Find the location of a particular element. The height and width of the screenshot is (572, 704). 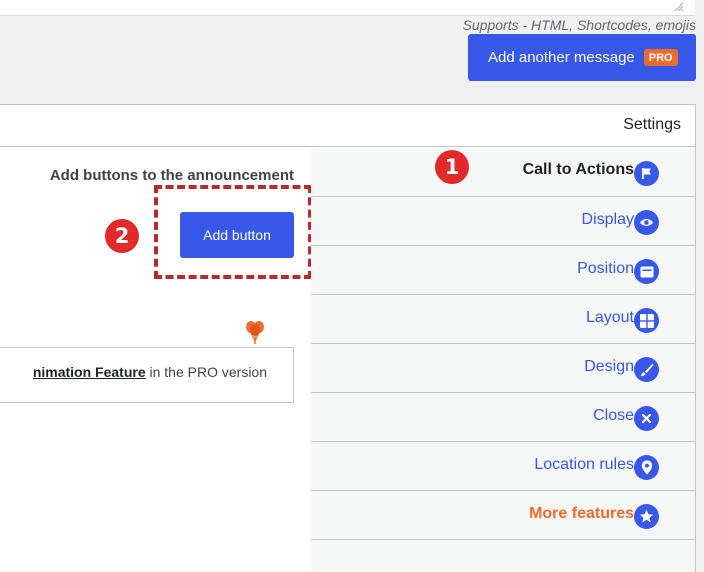

add-button: Add button is located at coordinates (237, 235).